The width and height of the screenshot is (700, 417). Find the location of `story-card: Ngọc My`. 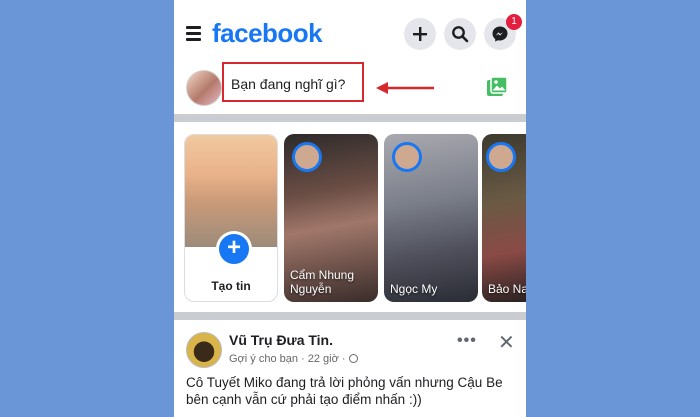

story-card: Ngọc My is located at coordinates (431, 218).